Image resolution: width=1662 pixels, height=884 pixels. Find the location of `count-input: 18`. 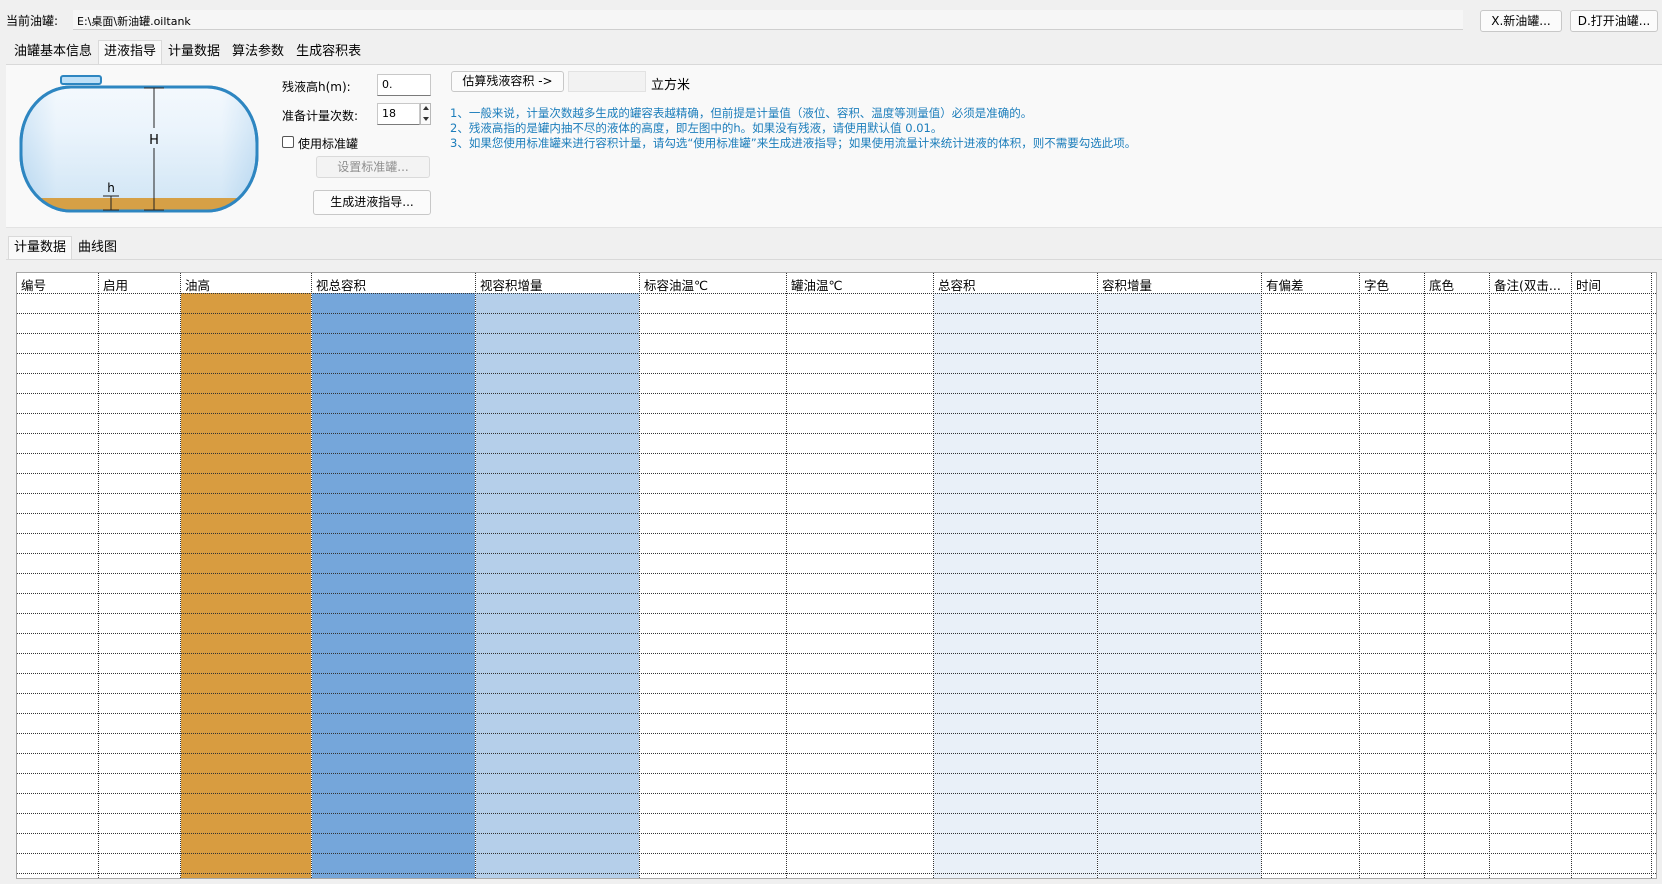

count-input: 18 is located at coordinates (398, 114).